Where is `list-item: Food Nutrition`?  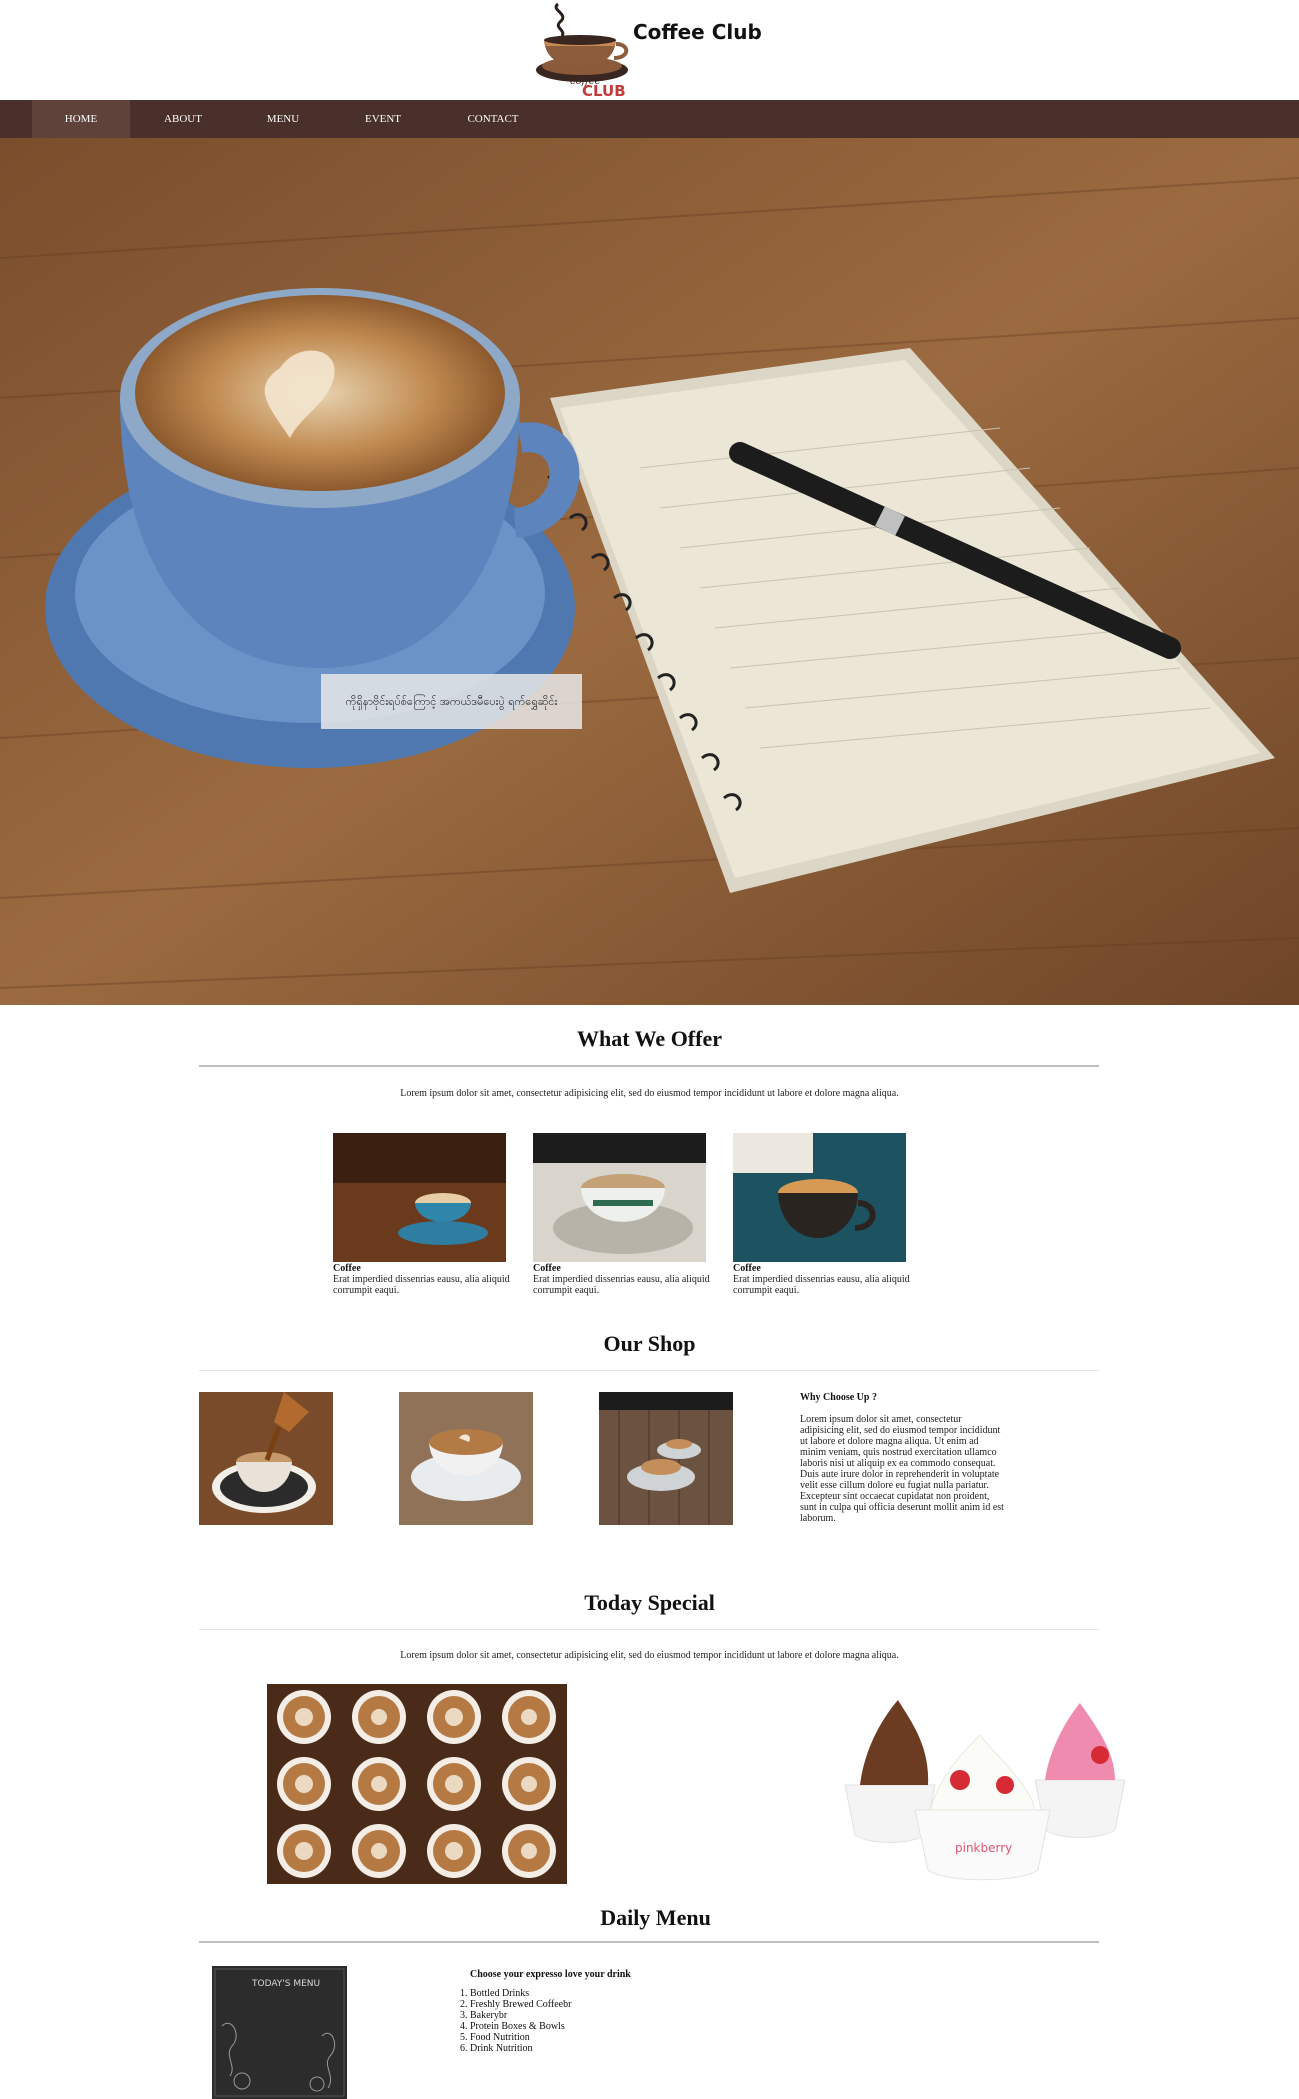
list-item: Food Nutrition is located at coordinates (520, 2037).